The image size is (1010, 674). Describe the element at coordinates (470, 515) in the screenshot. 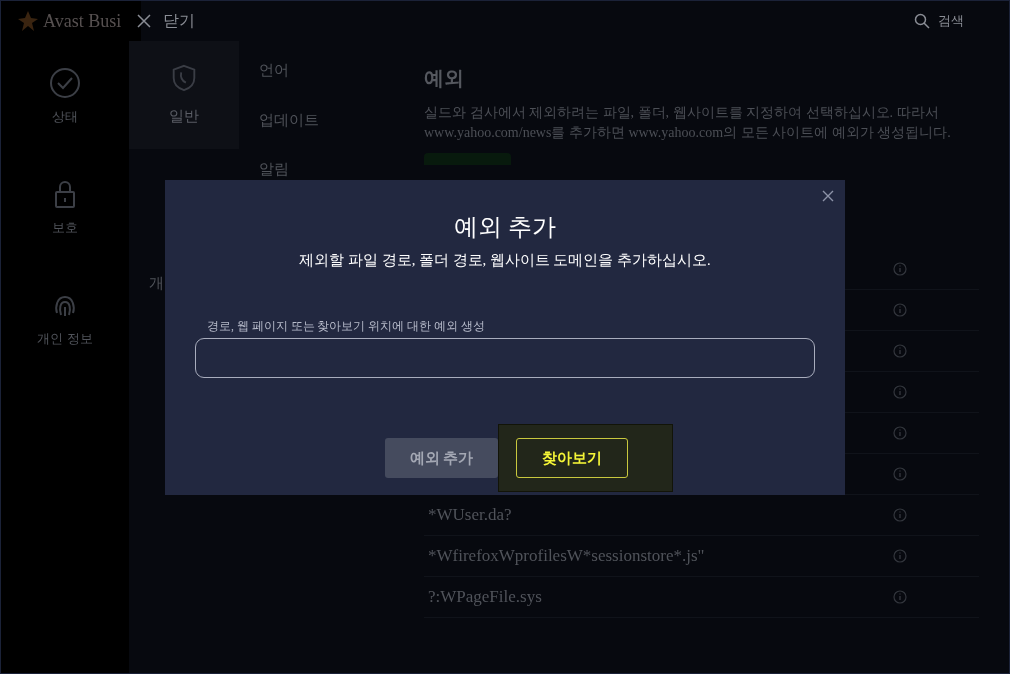

I see `exception-path: *WUser.da?` at that location.